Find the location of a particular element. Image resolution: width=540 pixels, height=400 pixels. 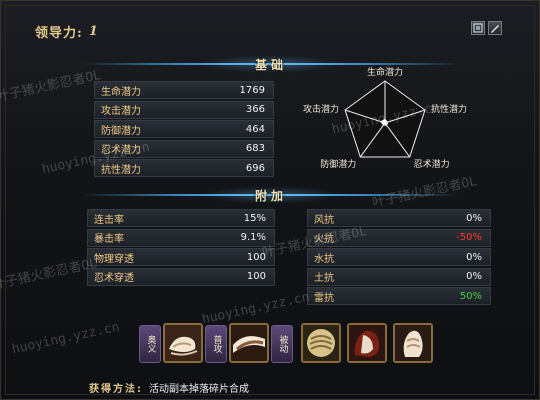

stat-row: 攻击潜力 366 is located at coordinates (184, 109).